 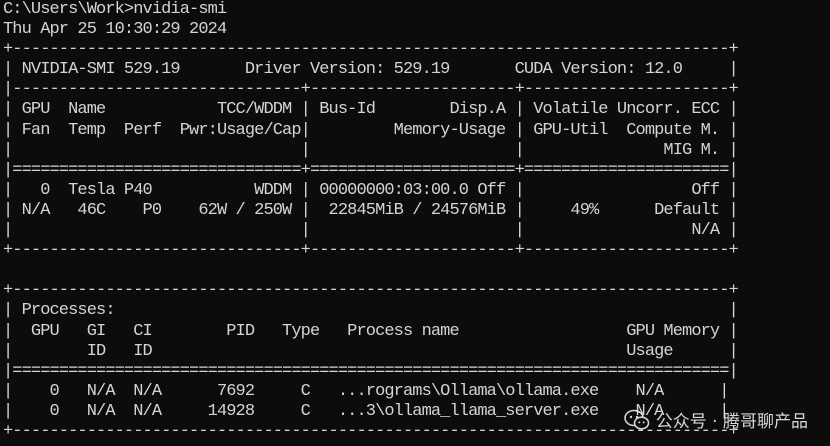 What do you see at coordinates (115, 9) in the screenshot?
I see `command-line: C:\Users\Work>nvidia-smi` at bounding box center [115, 9].